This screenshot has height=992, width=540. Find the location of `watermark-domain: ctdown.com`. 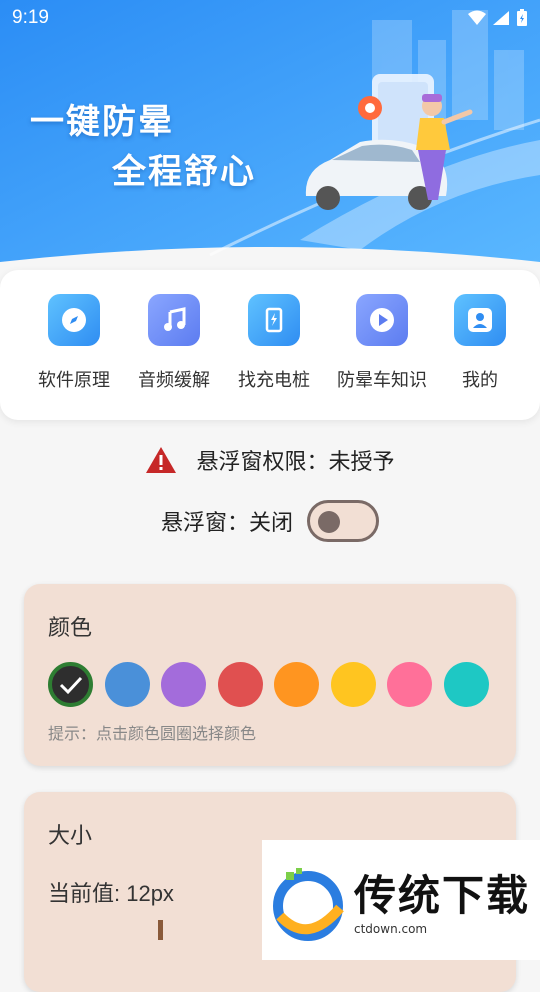

watermark-domain: ctdown.com is located at coordinates (391, 929).